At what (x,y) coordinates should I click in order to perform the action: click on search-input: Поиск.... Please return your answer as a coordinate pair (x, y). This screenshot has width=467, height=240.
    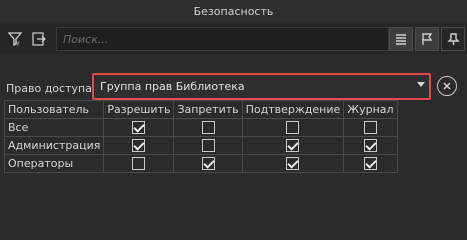
    Looking at the image, I should click on (222, 39).